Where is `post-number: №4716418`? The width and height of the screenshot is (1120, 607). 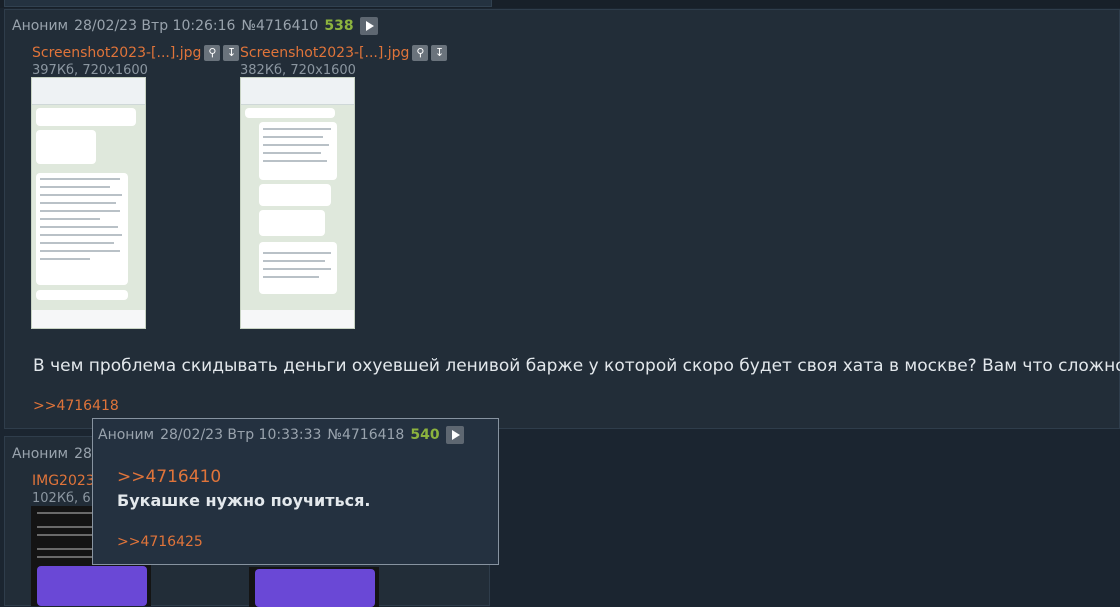 post-number: №4716418 is located at coordinates (365, 435).